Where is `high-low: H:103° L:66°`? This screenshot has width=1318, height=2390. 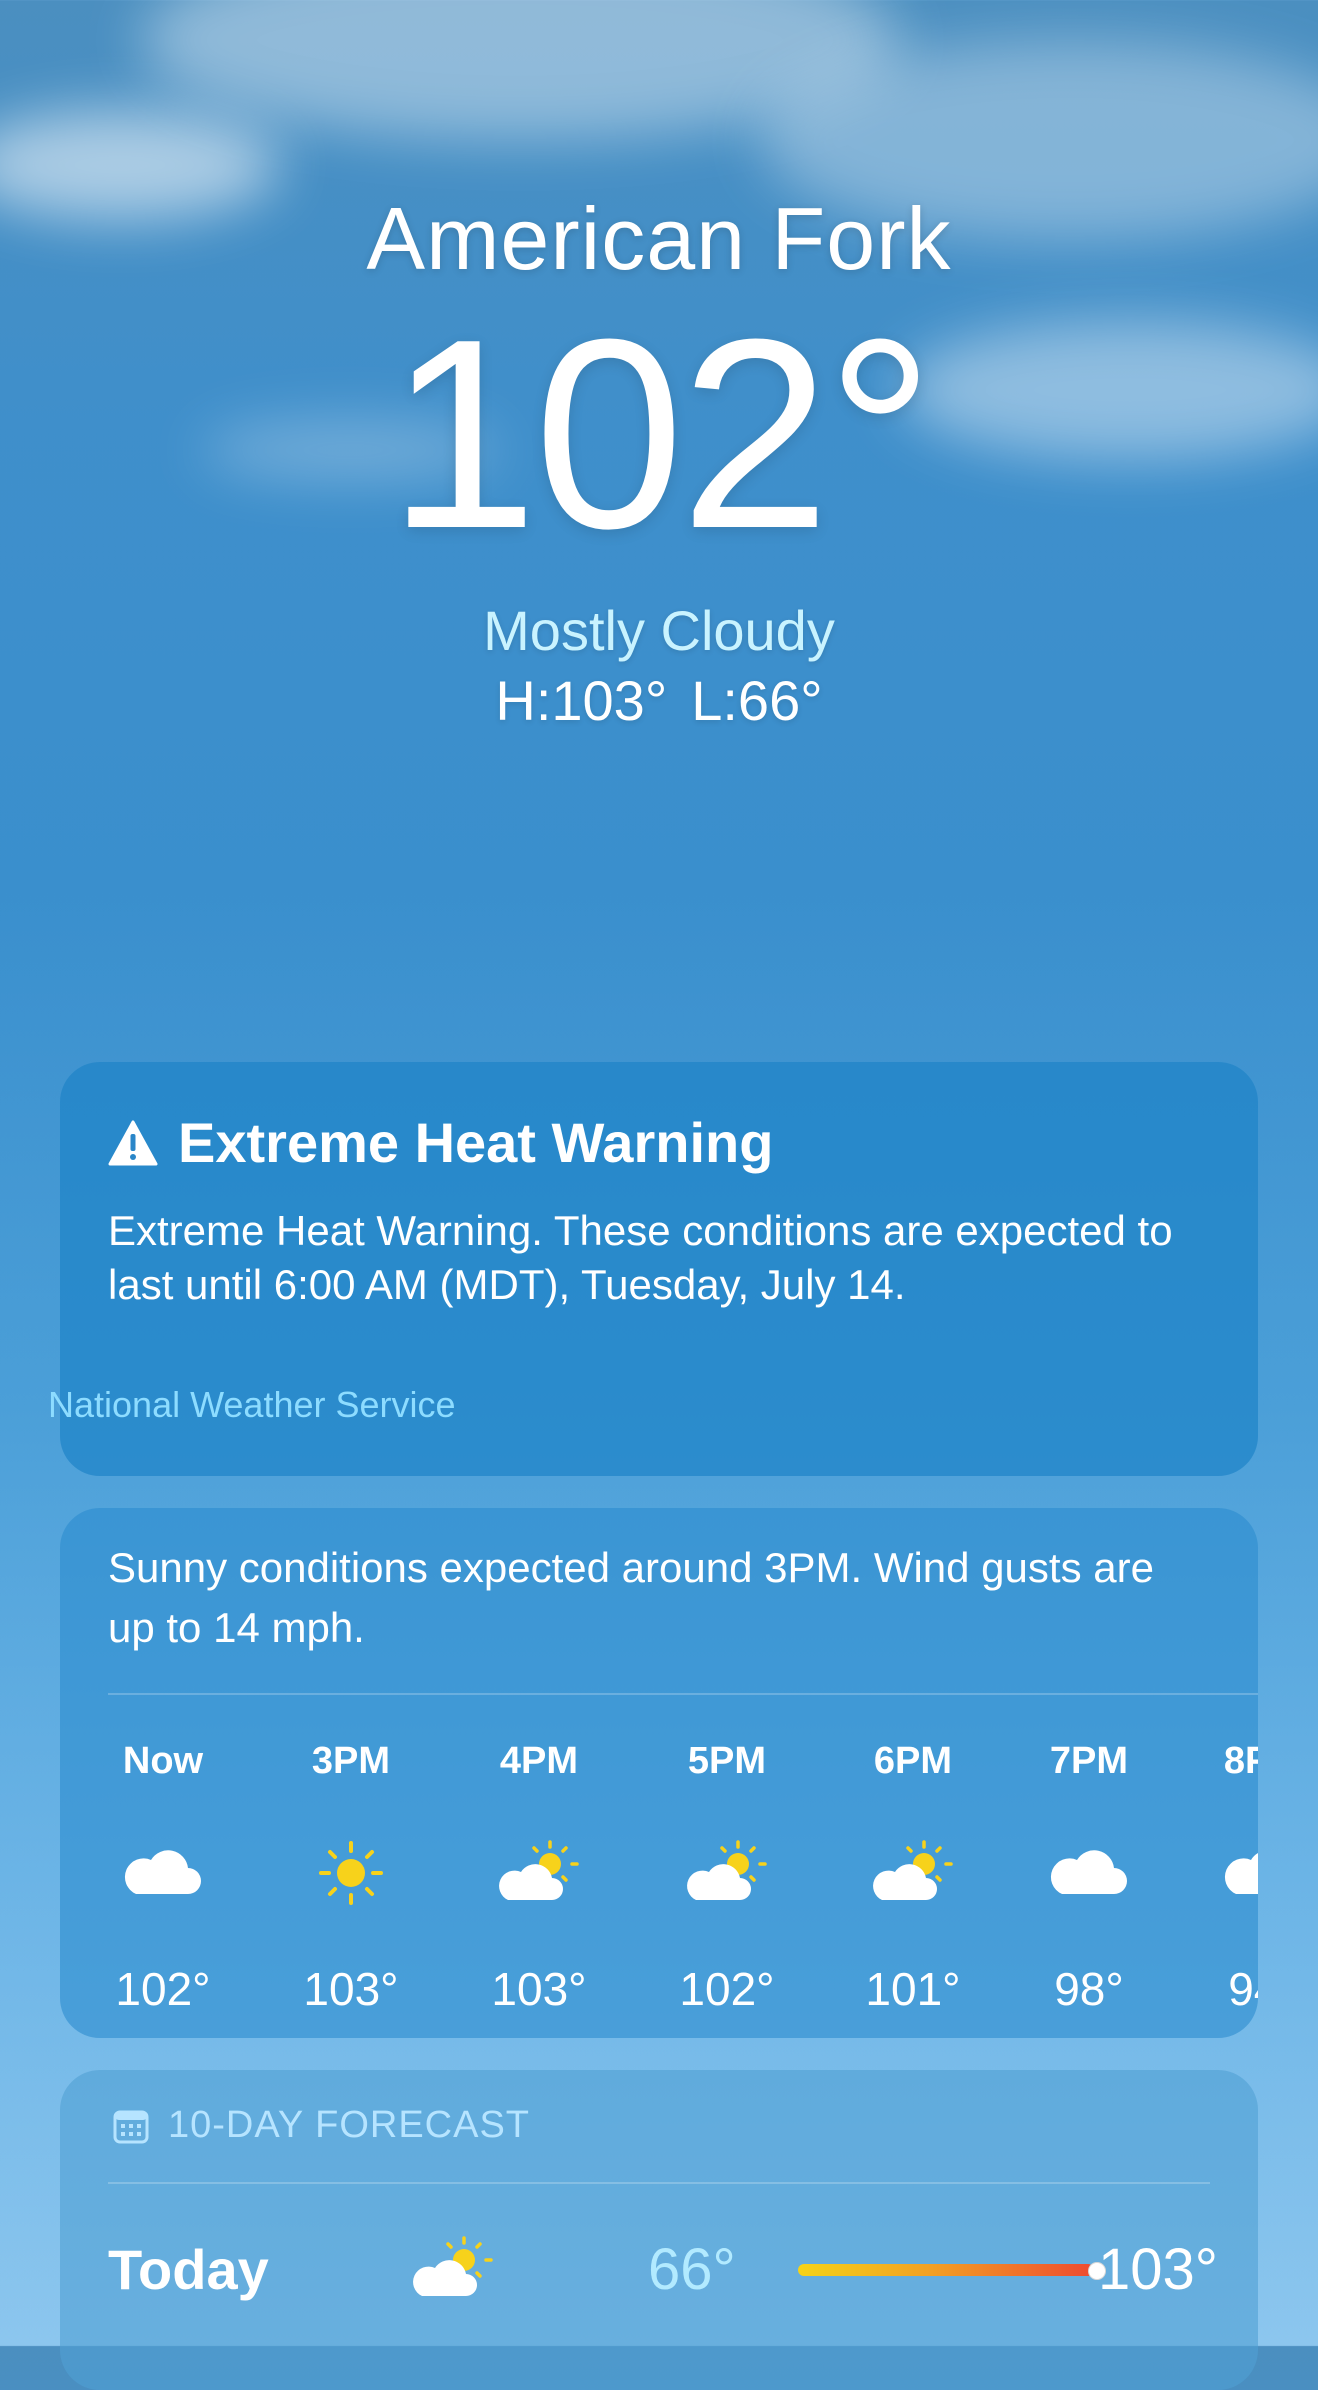
high-low: H:103° L:66° is located at coordinates (659, 700).